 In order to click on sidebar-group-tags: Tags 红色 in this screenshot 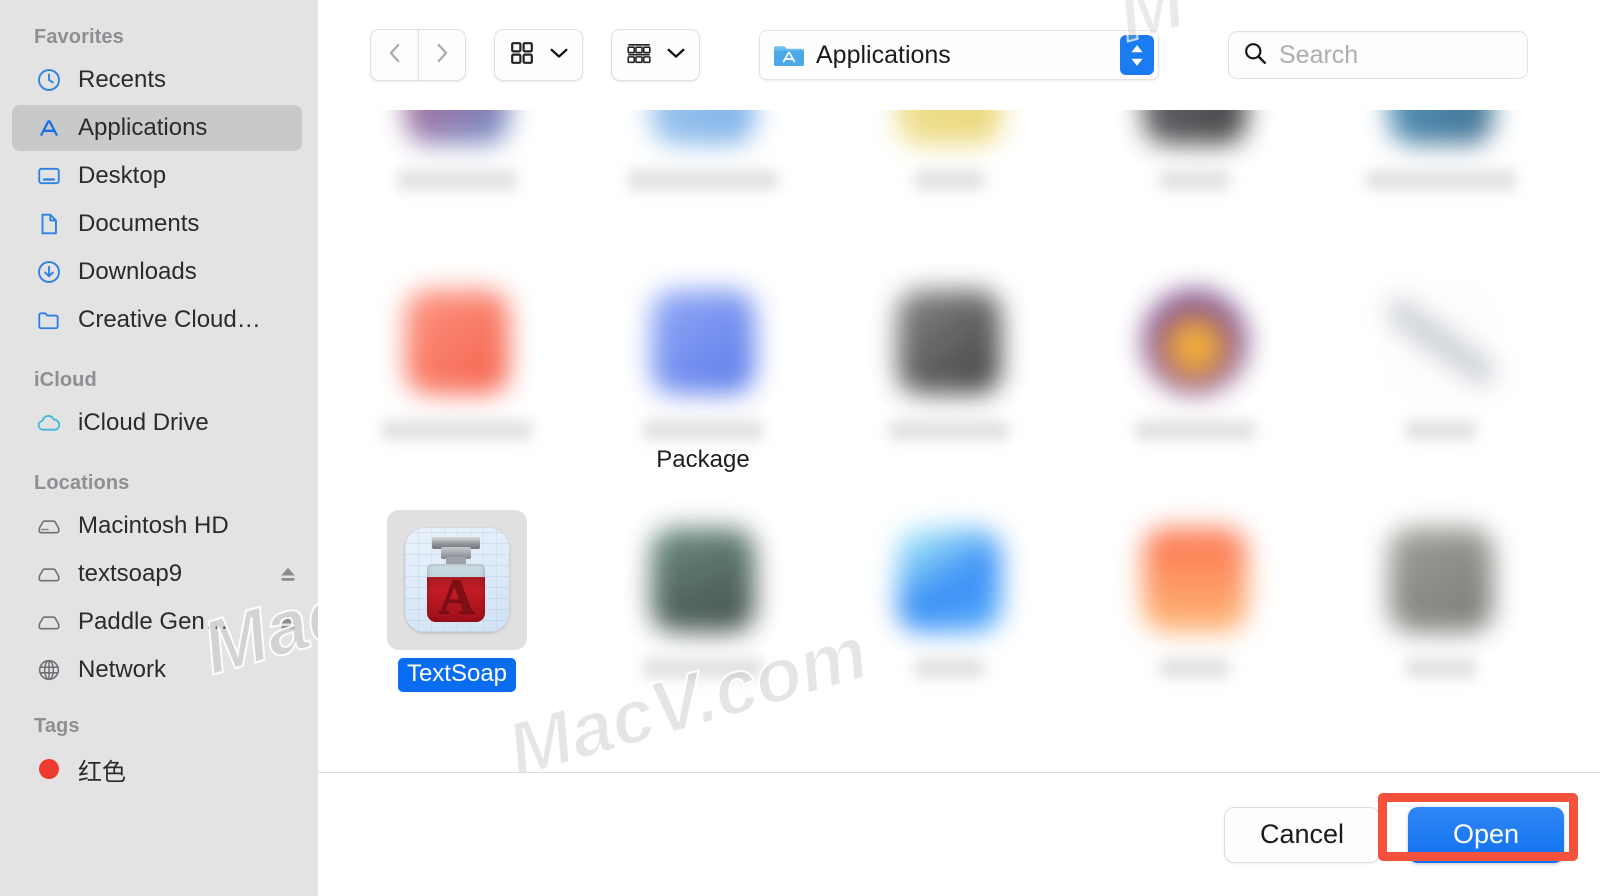, I will do `click(159, 753)`.